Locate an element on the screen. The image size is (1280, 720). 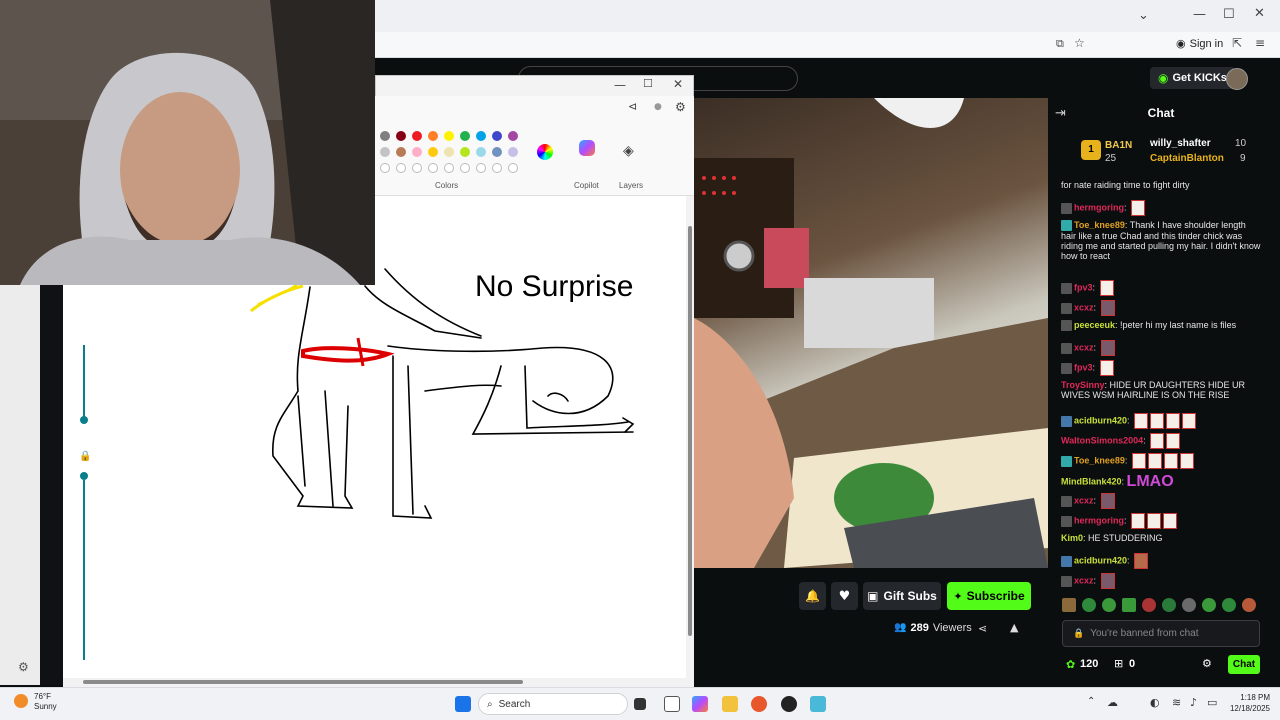
file-explorer-icon is located at coordinates (730, 704).